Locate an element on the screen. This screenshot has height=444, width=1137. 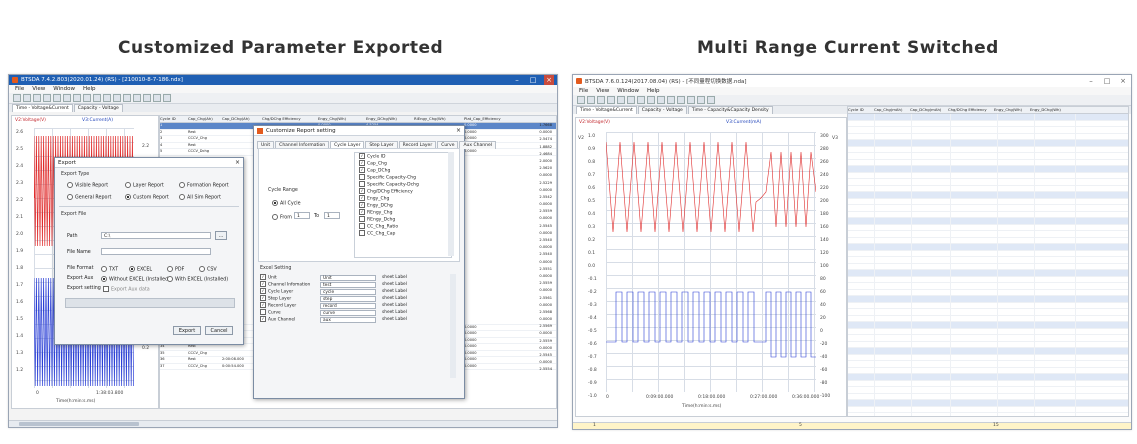
excel-row-checkbox: ✓ Record Layer is located at coordinates (290, 305).